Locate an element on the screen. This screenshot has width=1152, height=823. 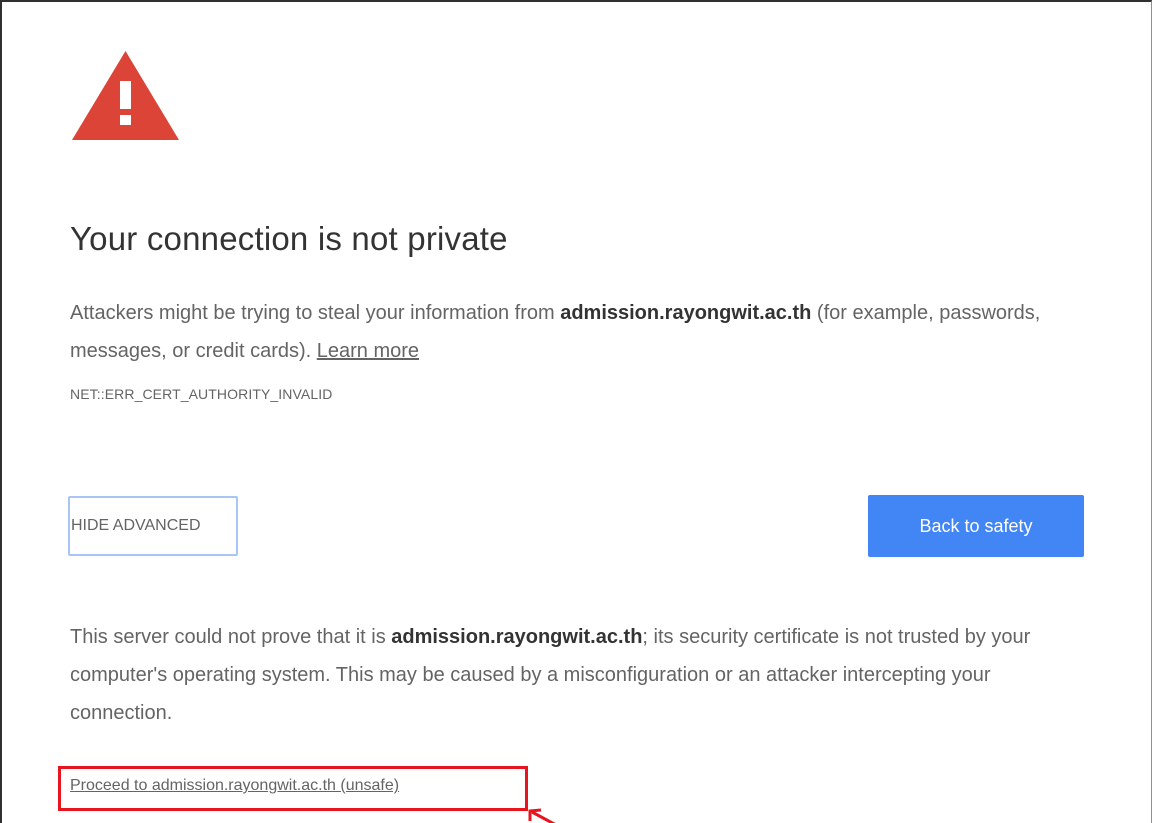
back-to-safety-button: Back to safety is located at coordinates (976, 526).